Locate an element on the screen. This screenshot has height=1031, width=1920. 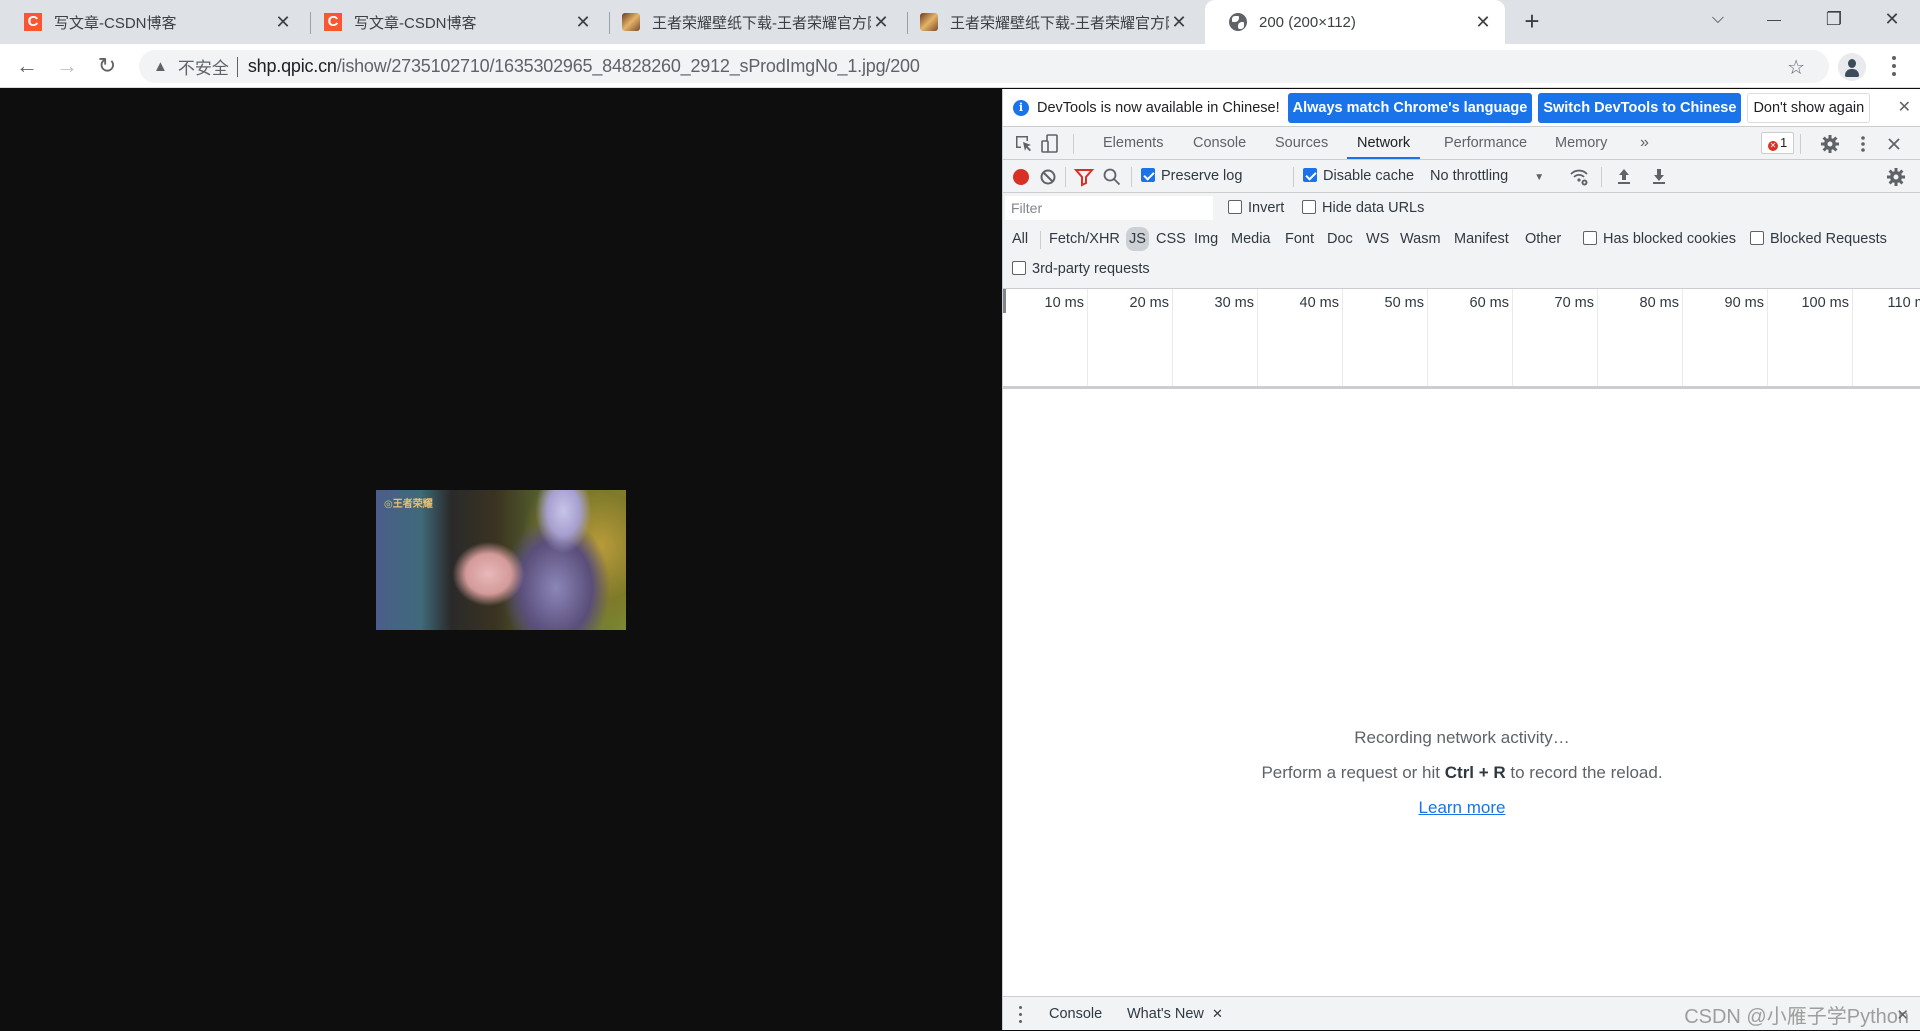
drawer-tab-whats-new: What's New ✕ is located at coordinates (1175, 1014).